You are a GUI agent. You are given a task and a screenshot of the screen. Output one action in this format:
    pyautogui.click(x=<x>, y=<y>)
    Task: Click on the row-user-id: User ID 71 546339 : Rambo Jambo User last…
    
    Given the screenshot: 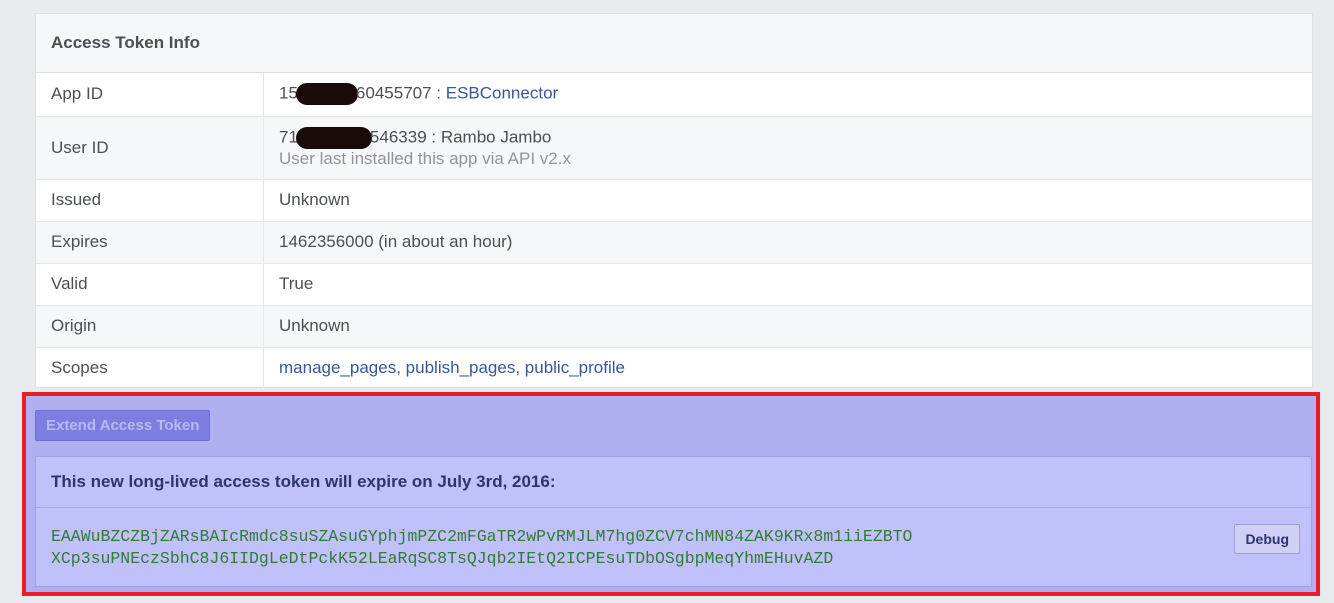 What is the action you would take?
    pyautogui.click(x=674, y=148)
    